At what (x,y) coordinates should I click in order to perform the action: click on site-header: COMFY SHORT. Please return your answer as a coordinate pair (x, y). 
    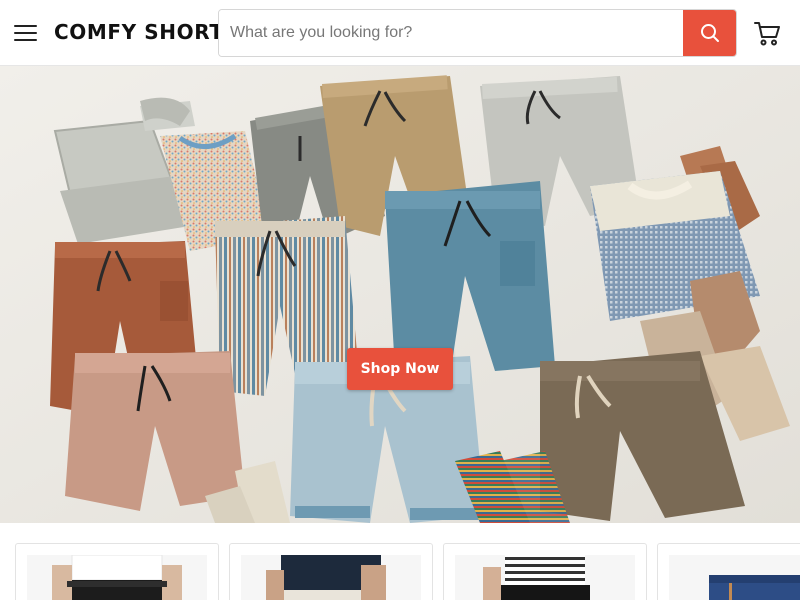
    Looking at the image, I should click on (400, 33).